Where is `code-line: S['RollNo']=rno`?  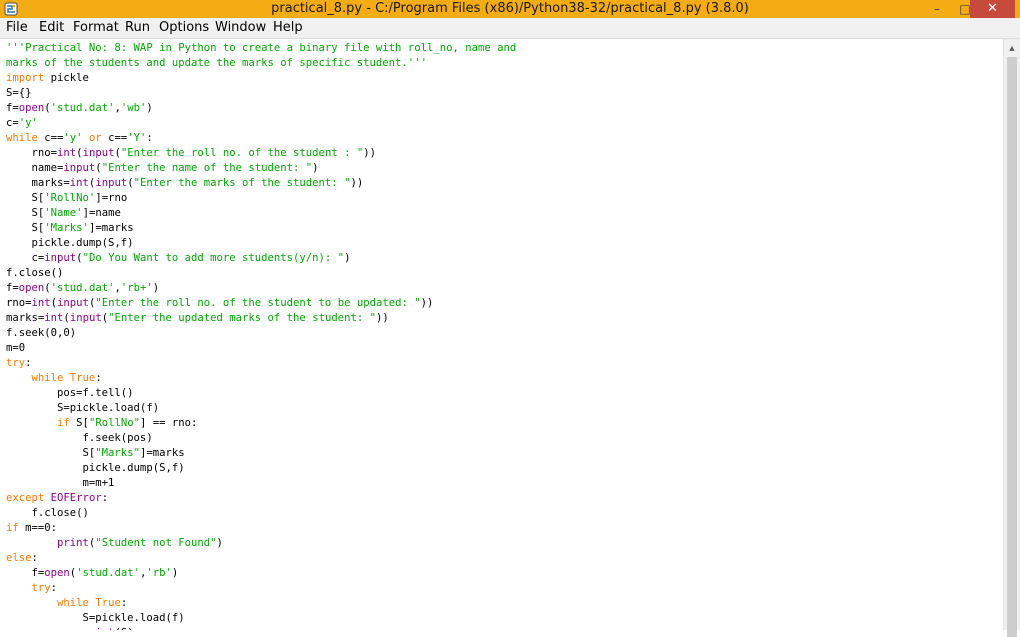
code-line: S['RollNo']=rno is located at coordinates (261, 198).